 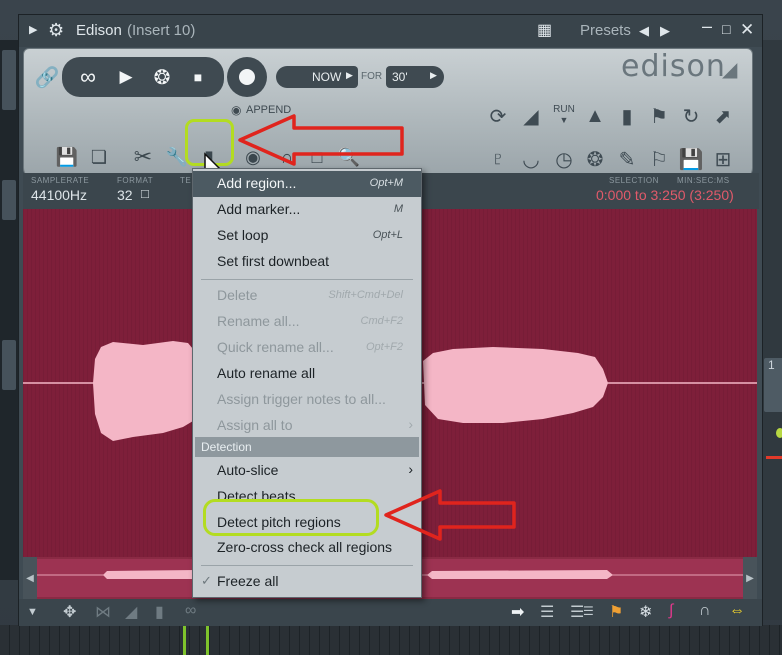 I want to click on background-channel-tab: 1, so click(x=773, y=385).